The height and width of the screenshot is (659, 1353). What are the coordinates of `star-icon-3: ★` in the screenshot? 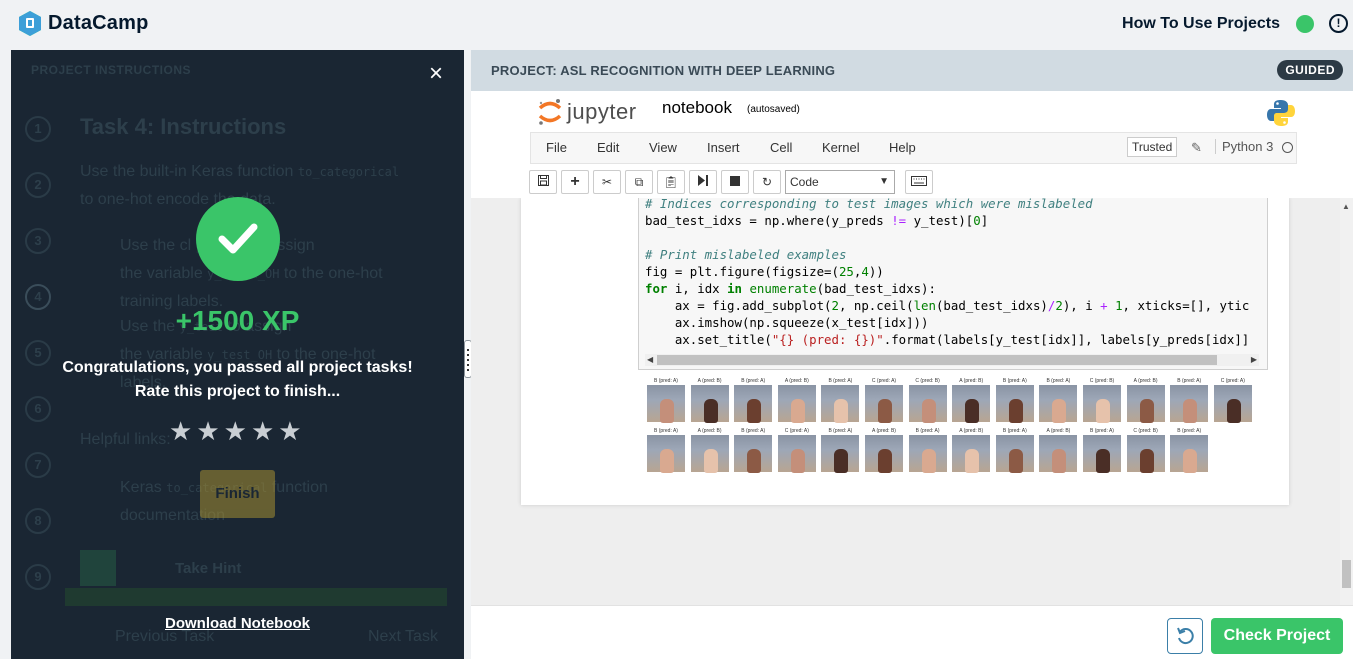 It's located at (235, 431).